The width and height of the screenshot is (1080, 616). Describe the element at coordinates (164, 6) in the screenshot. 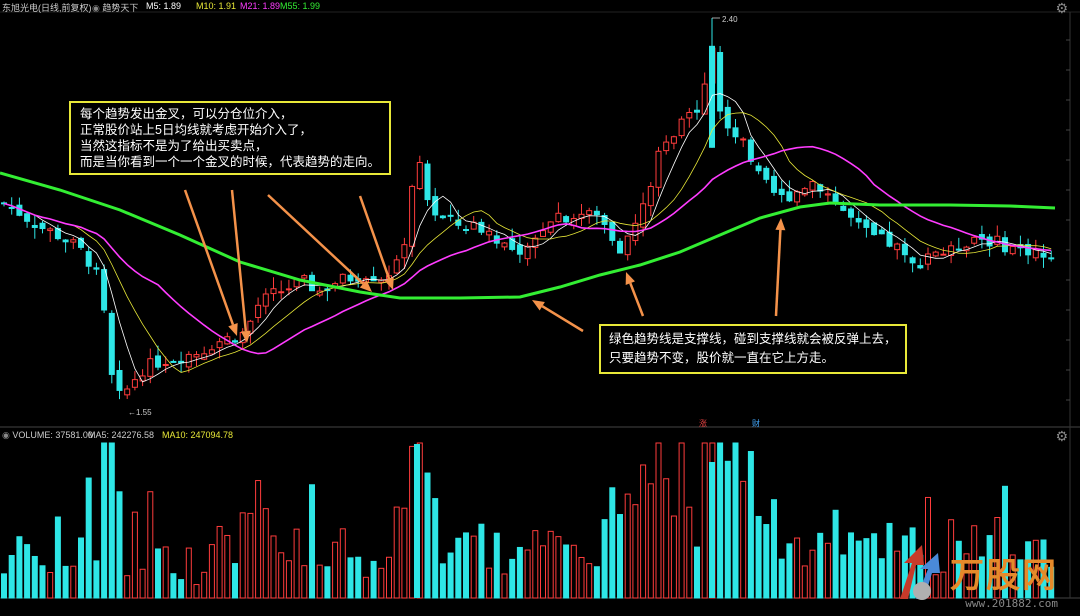

I see `m5-label: M5: 1.89` at that location.